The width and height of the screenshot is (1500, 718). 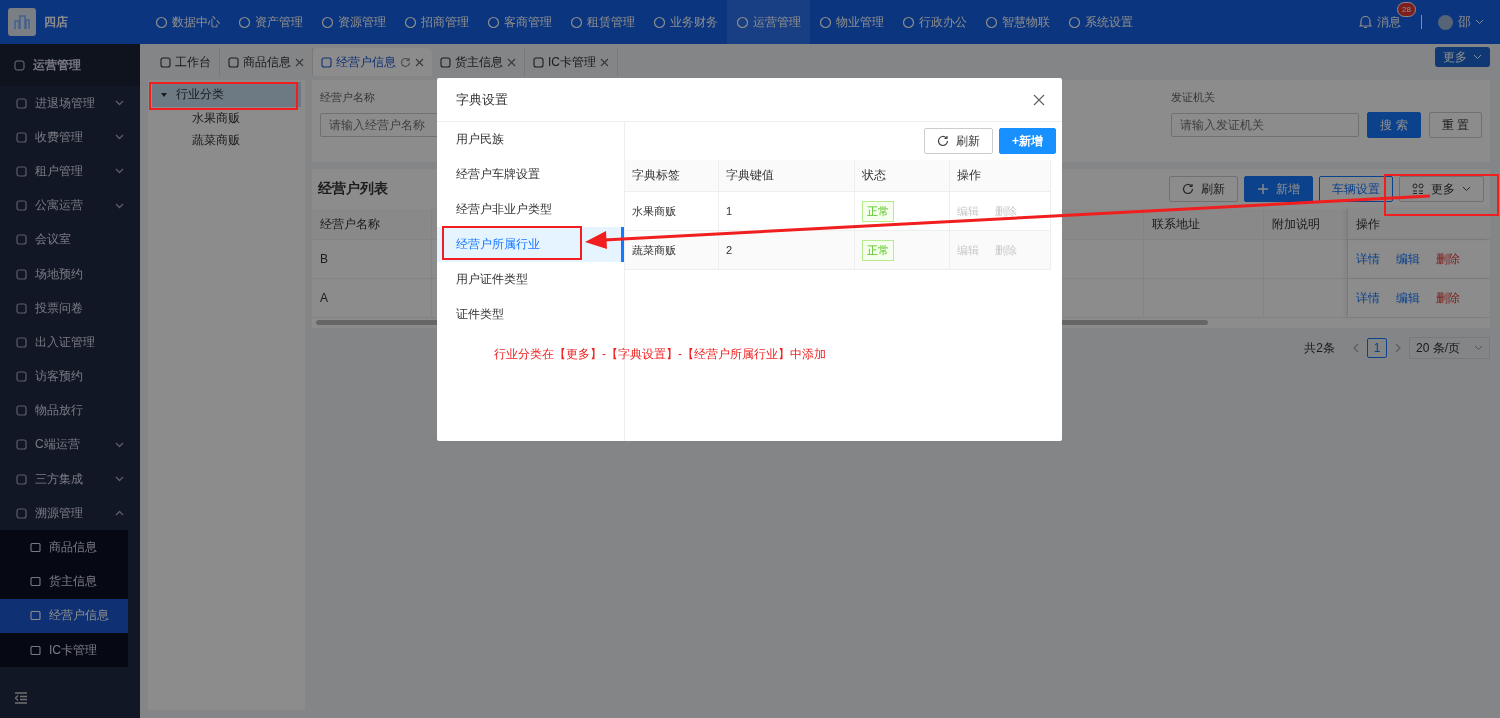 I want to click on notification-badge: 28, so click(x=1406, y=9).